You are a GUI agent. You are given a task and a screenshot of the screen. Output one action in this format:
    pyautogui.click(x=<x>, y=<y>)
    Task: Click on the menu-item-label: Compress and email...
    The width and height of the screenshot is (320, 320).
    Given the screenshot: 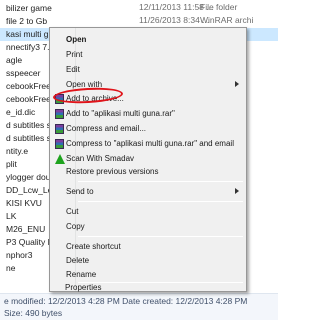 What is the action you would take?
    pyautogui.click(x=106, y=128)
    